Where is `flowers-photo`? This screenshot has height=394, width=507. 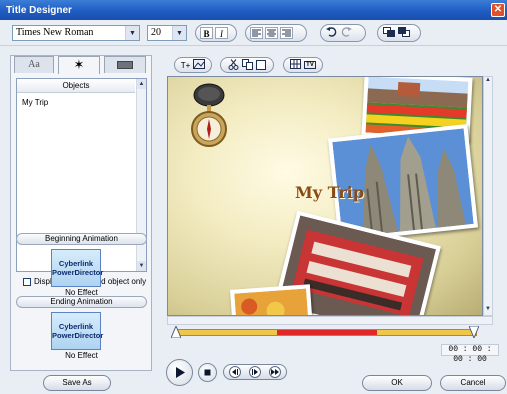 flowers-photo is located at coordinates (272, 299).